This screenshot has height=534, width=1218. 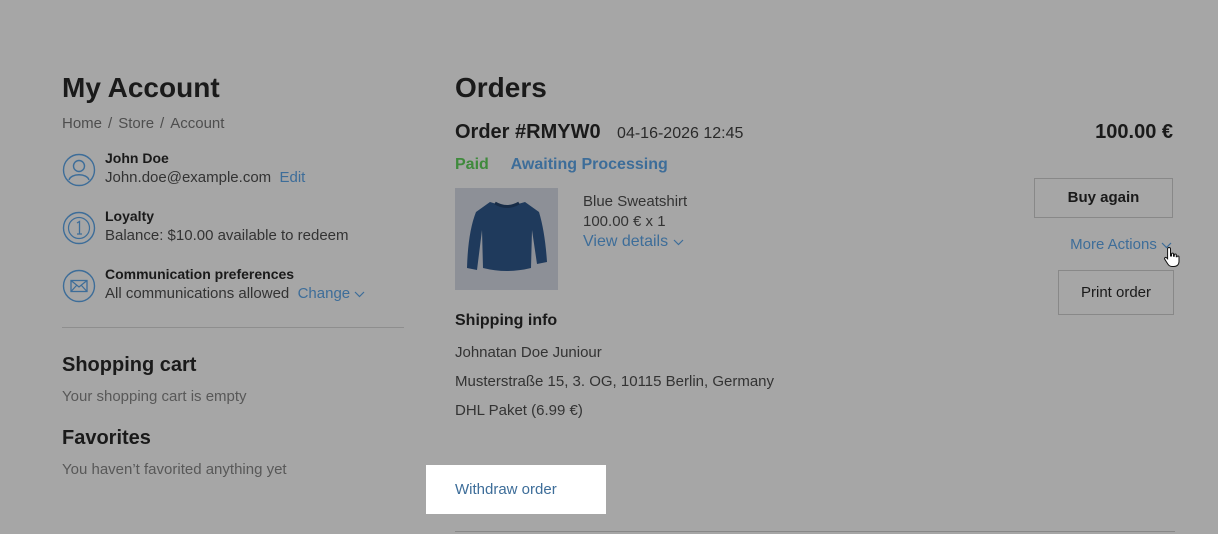 I want to click on communication-title: Communication preferences, so click(x=200, y=274).